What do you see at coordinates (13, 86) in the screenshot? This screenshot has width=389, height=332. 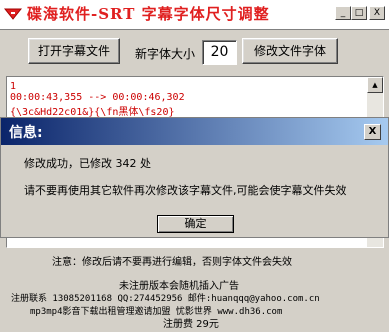 I see `subtitle-line: 1` at bounding box center [13, 86].